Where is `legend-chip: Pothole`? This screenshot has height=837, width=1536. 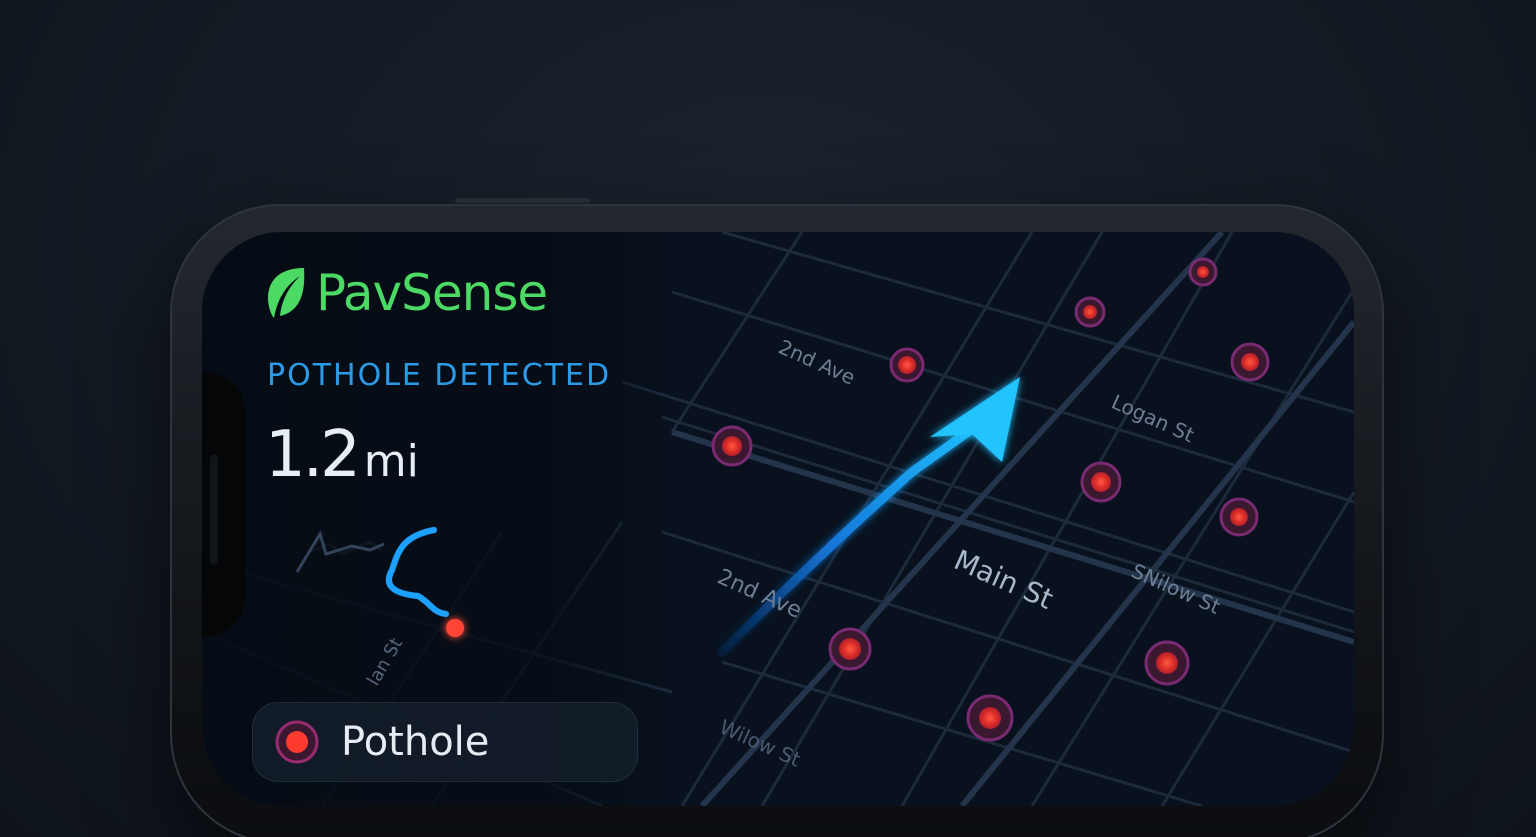 legend-chip: Pothole is located at coordinates (445, 742).